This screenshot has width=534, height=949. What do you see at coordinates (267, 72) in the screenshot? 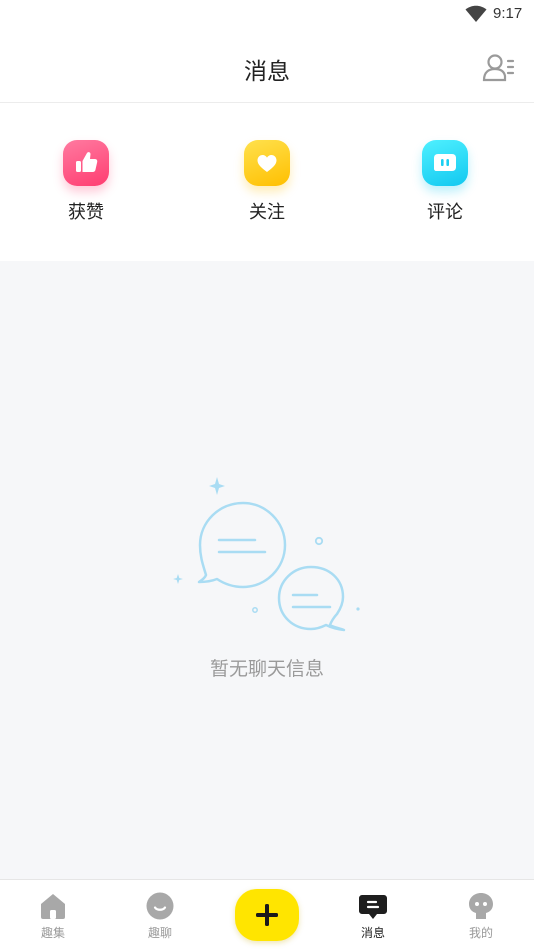
I see `page-title: 消息` at bounding box center [267, 72].